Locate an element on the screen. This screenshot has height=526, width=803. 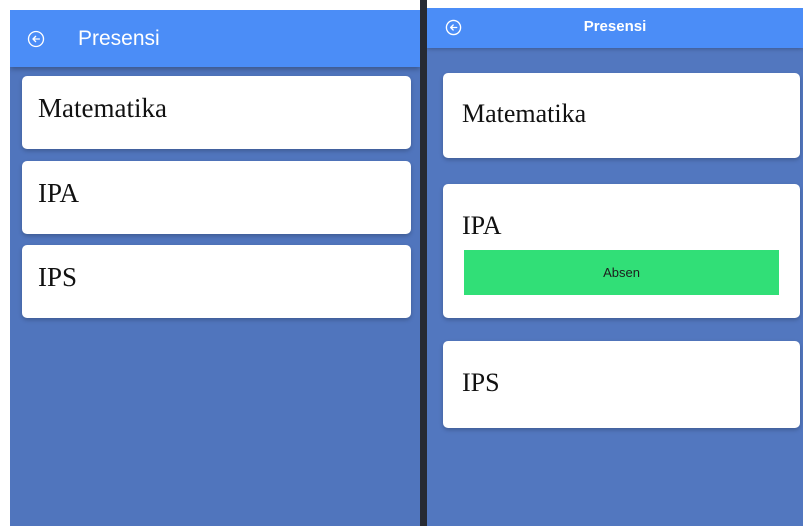
back-arrow-icon is located at coordinates (36, 39).